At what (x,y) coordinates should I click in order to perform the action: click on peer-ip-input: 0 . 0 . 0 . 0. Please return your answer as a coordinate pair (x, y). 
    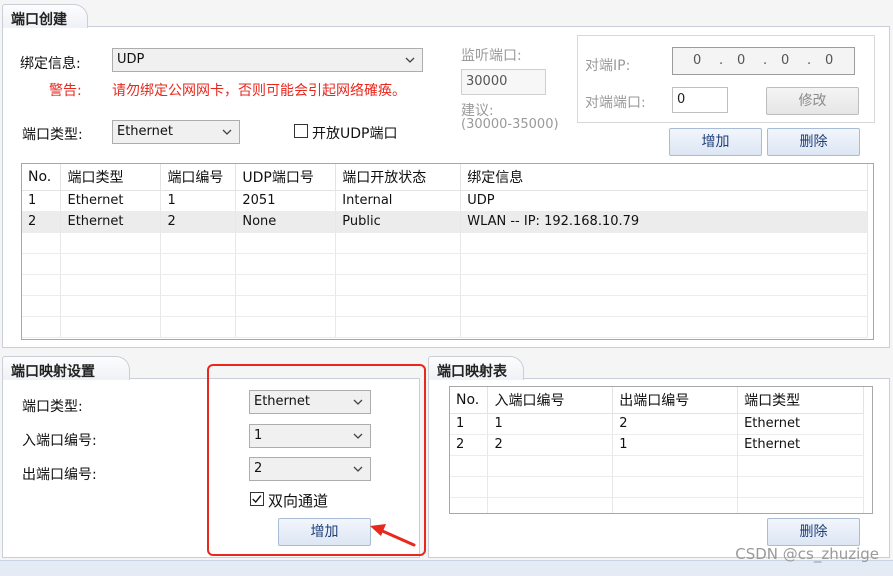
    Looking at the image, I should click on (763, 61).